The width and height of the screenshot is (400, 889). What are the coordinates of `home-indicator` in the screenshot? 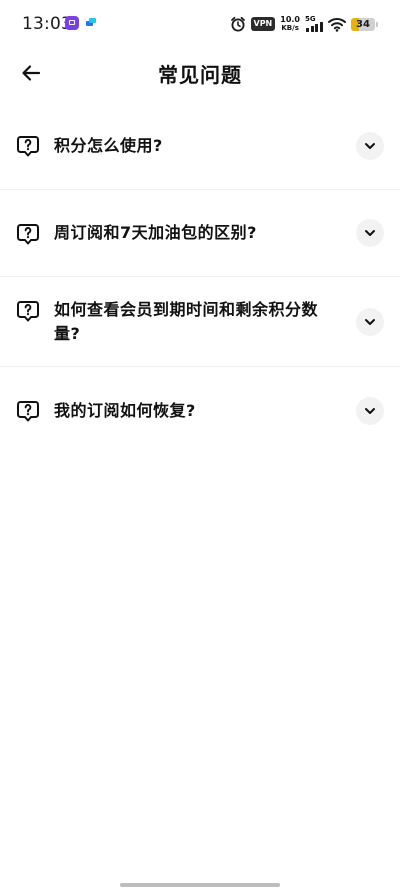 It's located at (200, 885).